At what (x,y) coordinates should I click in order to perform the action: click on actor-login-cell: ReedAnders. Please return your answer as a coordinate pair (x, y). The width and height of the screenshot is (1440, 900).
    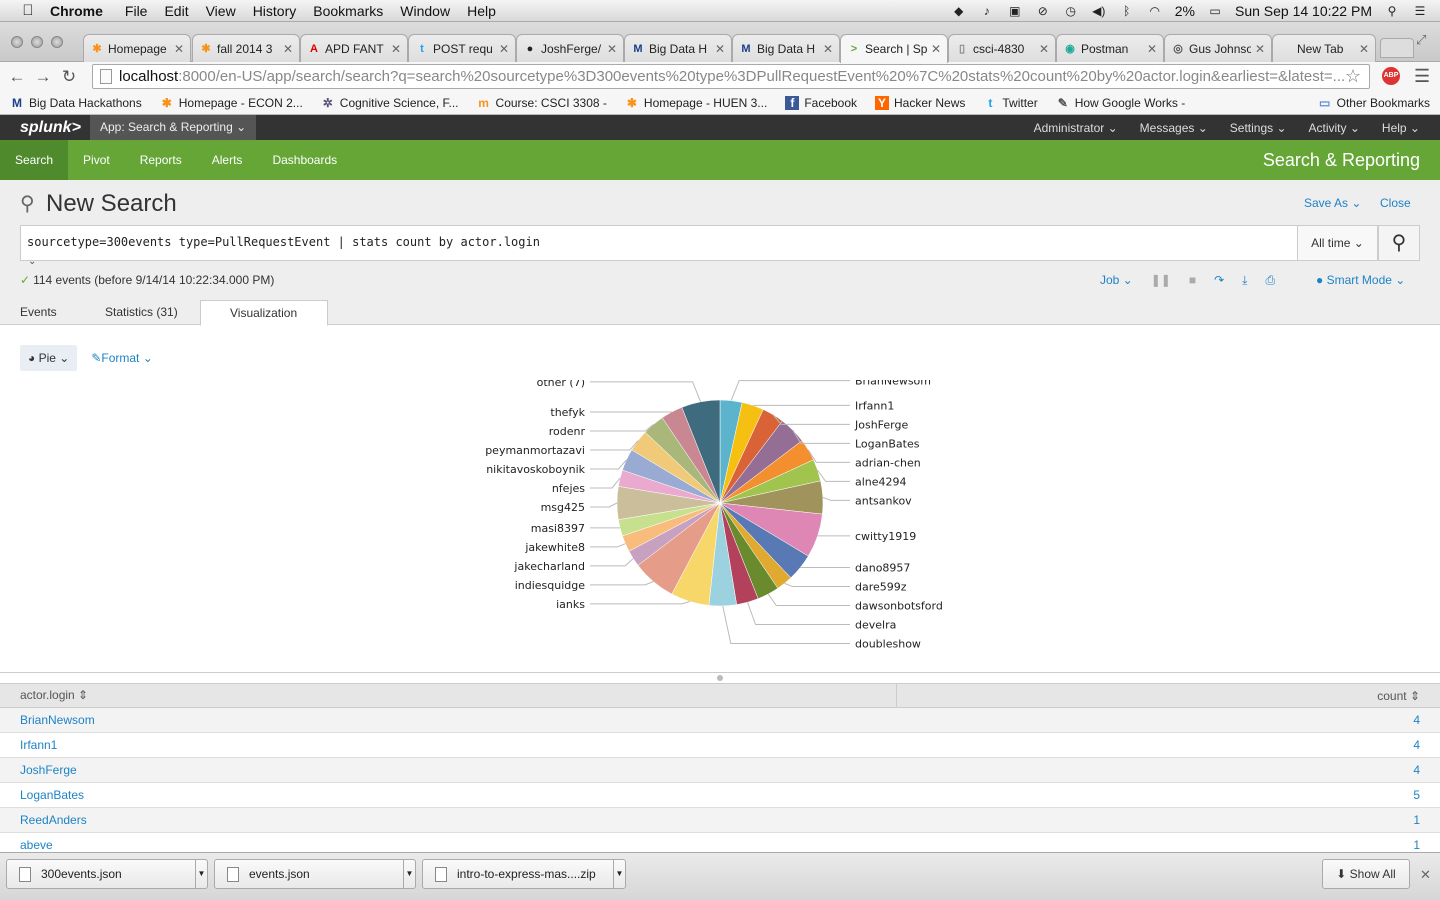
    Looking at the image, I should click on (448, 820).